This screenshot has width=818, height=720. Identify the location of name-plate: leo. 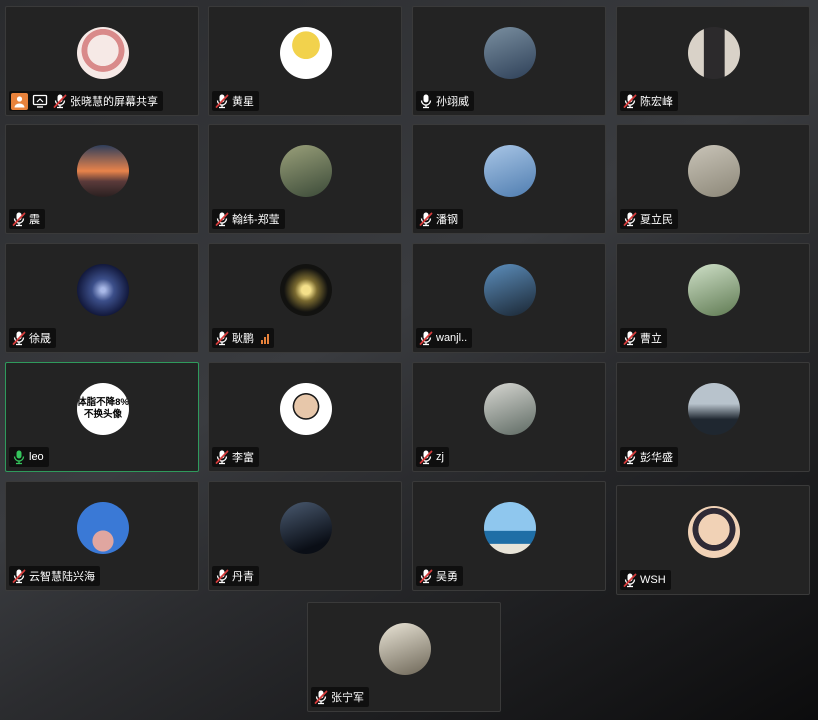
(29, 457).